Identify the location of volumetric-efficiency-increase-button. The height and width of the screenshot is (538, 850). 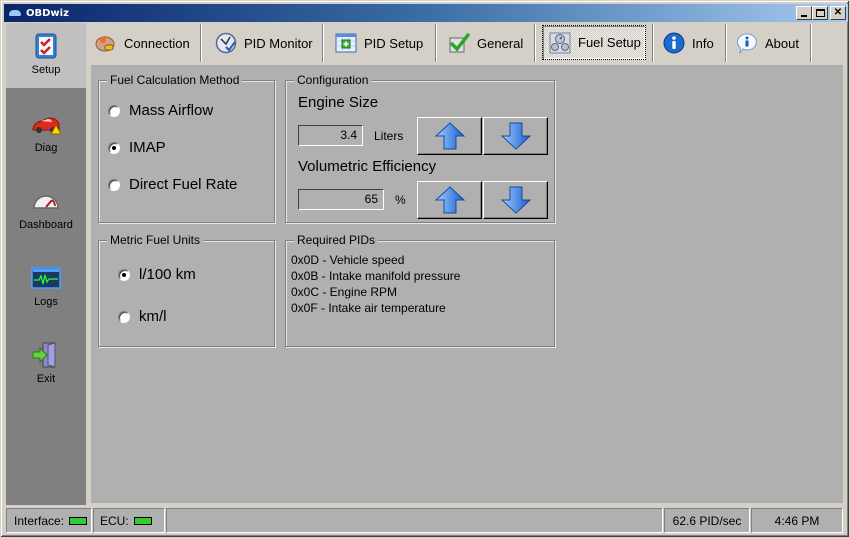
(449, 200).